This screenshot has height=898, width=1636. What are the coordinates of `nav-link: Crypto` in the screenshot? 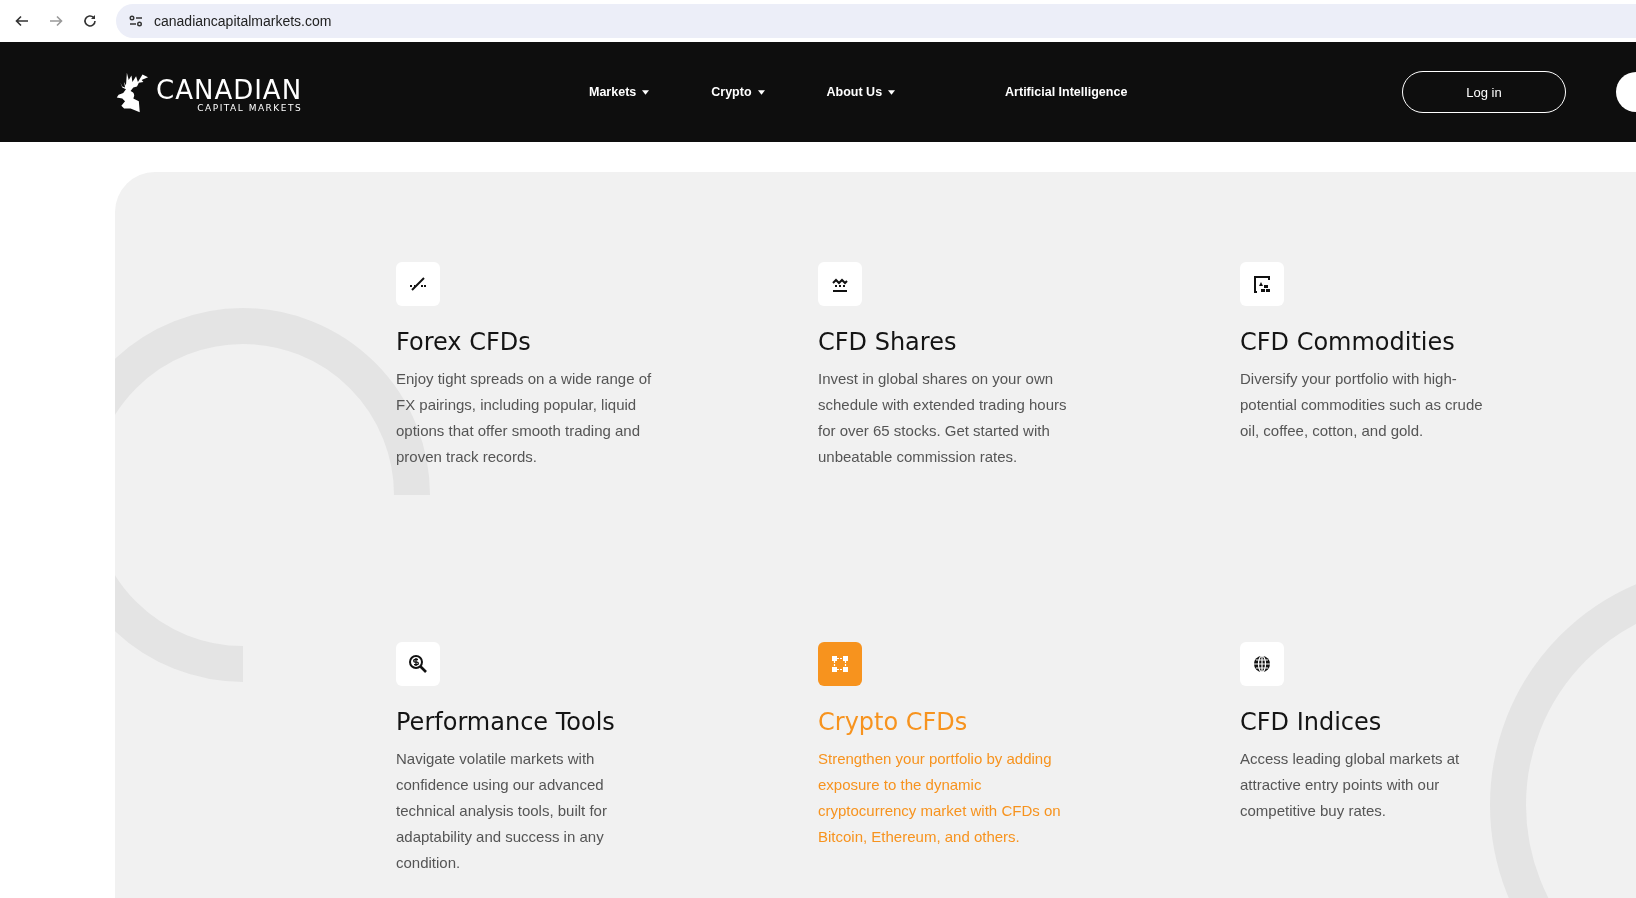 It's located at (738, 92).